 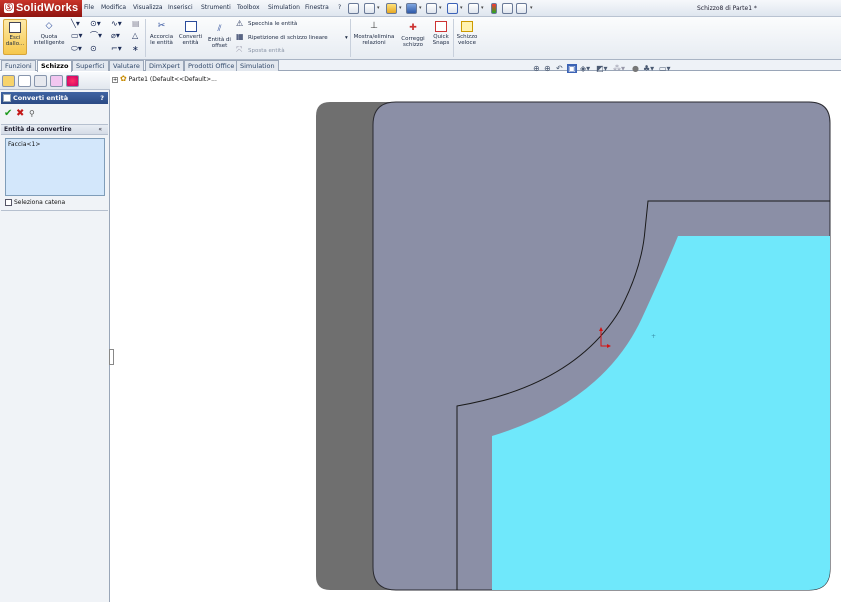 What do you see at coordinates (90, 65) in the screenshot?
I see `tab-superfici: Superfici` at bounding box center [90, 65].